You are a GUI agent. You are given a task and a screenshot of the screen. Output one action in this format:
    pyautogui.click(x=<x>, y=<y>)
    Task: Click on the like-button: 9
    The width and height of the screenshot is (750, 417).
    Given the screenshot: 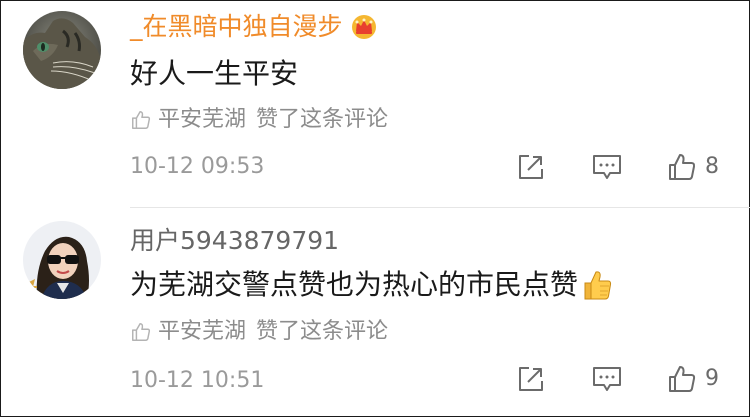 What is the action you would take?
    pyautogui.click(x=693, y=379)
    